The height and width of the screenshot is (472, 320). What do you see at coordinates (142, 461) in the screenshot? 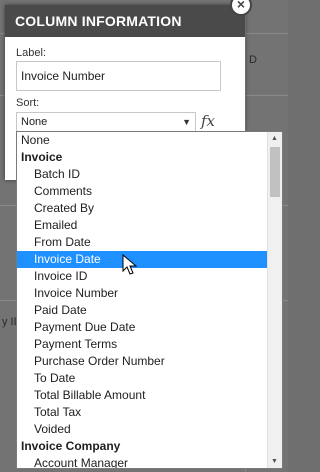
I see `dropdown-option: Account Manager` at bounding box center [142, 461].